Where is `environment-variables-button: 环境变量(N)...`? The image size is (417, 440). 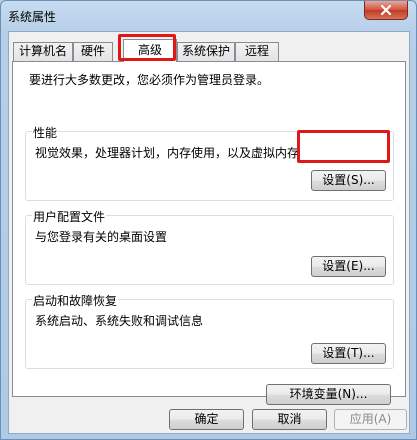 environment-variables-button: 环境变量(N)... is located at coordinates (328, 394).